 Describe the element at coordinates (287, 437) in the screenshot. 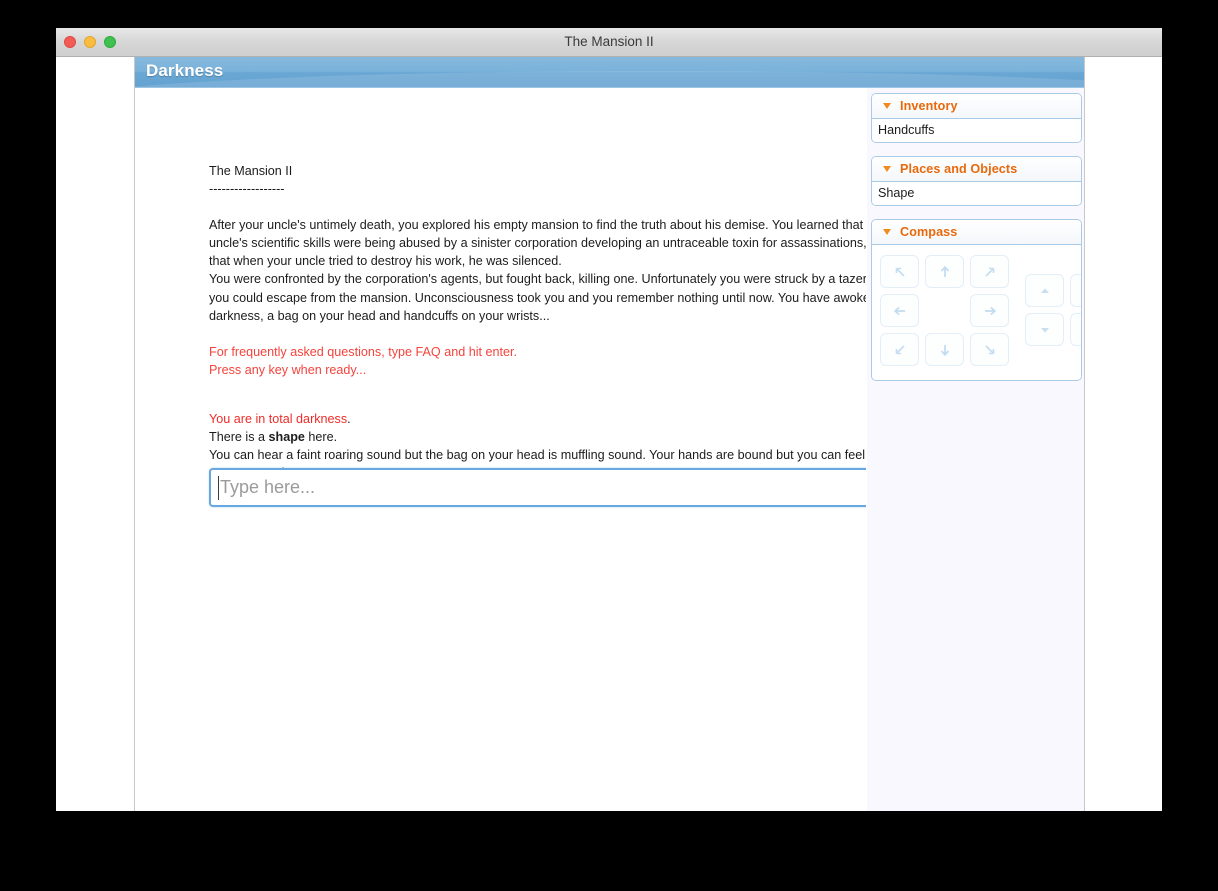

I see `shape-object-link: shape` at that location.